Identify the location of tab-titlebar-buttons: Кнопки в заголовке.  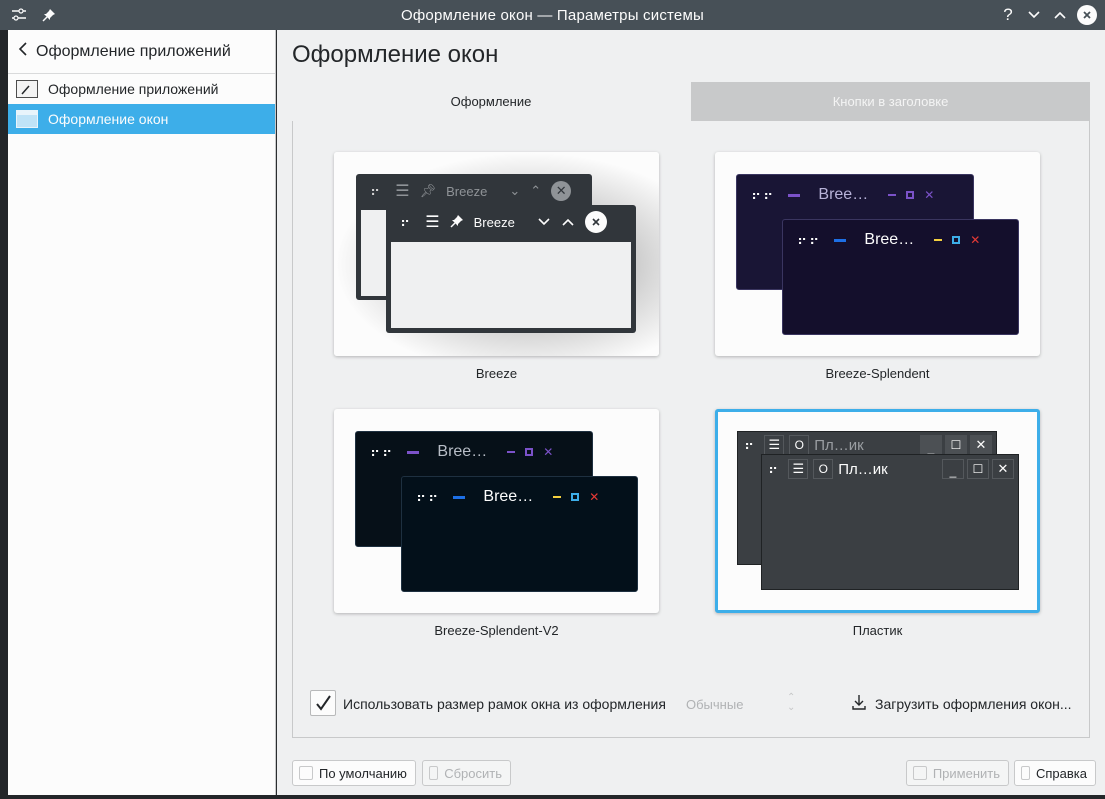
(890, 101).